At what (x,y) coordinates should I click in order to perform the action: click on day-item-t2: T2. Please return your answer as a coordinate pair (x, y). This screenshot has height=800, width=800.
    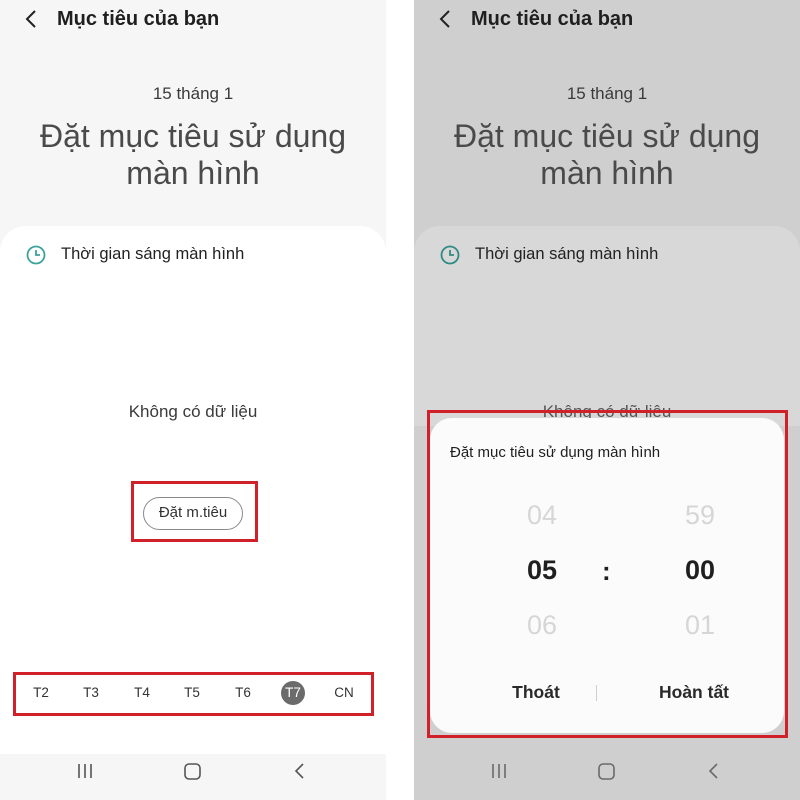
    Looking at the image, I should click on (41, 693).